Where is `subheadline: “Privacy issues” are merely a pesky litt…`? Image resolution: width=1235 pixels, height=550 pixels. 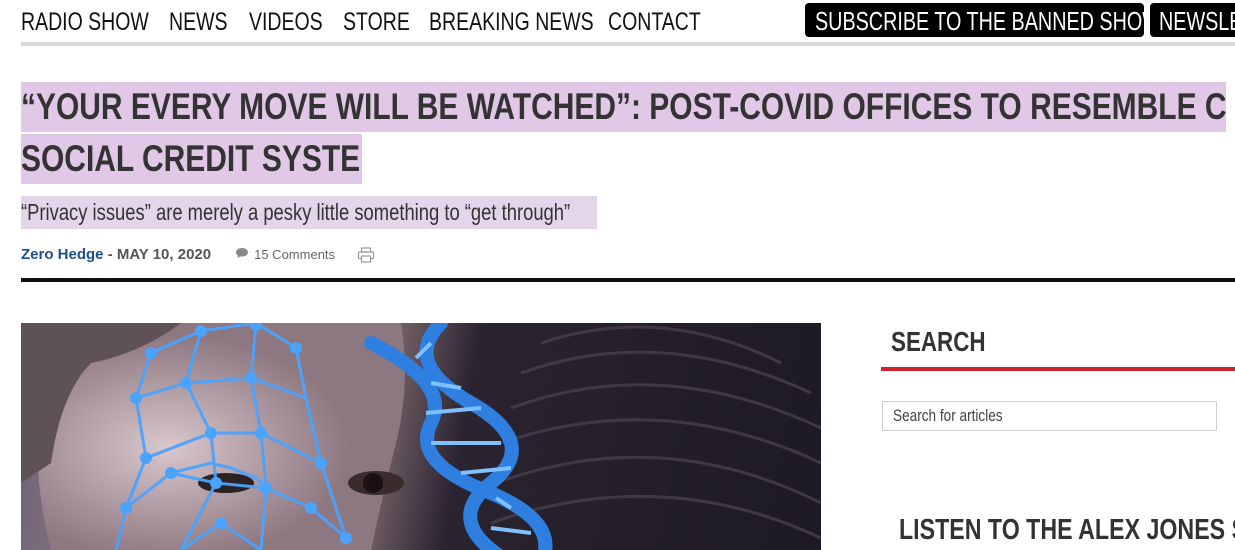 subheadline: “Privacy issues” are merely a pesky litt… is located at coordinates (309, 212).